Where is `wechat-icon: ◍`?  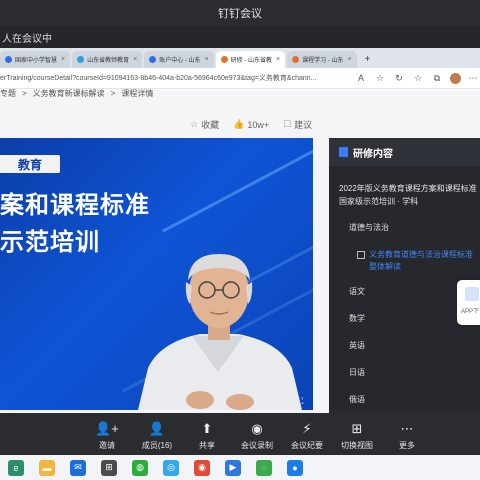
wechat-icon: ◍ is located at coordinates (140, 467).